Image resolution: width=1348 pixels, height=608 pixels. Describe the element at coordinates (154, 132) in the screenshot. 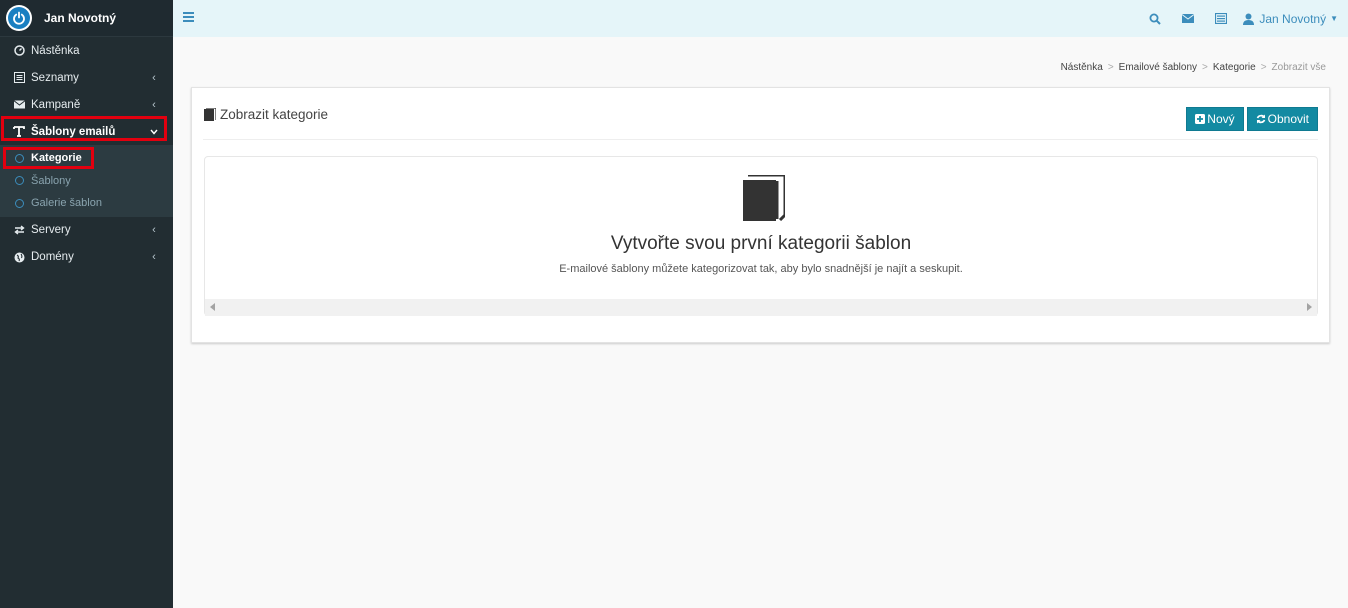

I see `chevron-down-icon` at that location.